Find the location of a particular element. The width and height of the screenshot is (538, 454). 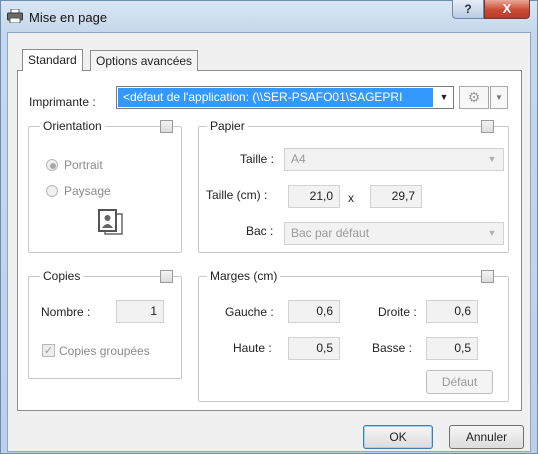

copies-legend: Copies is located at coordinates (62, 276).